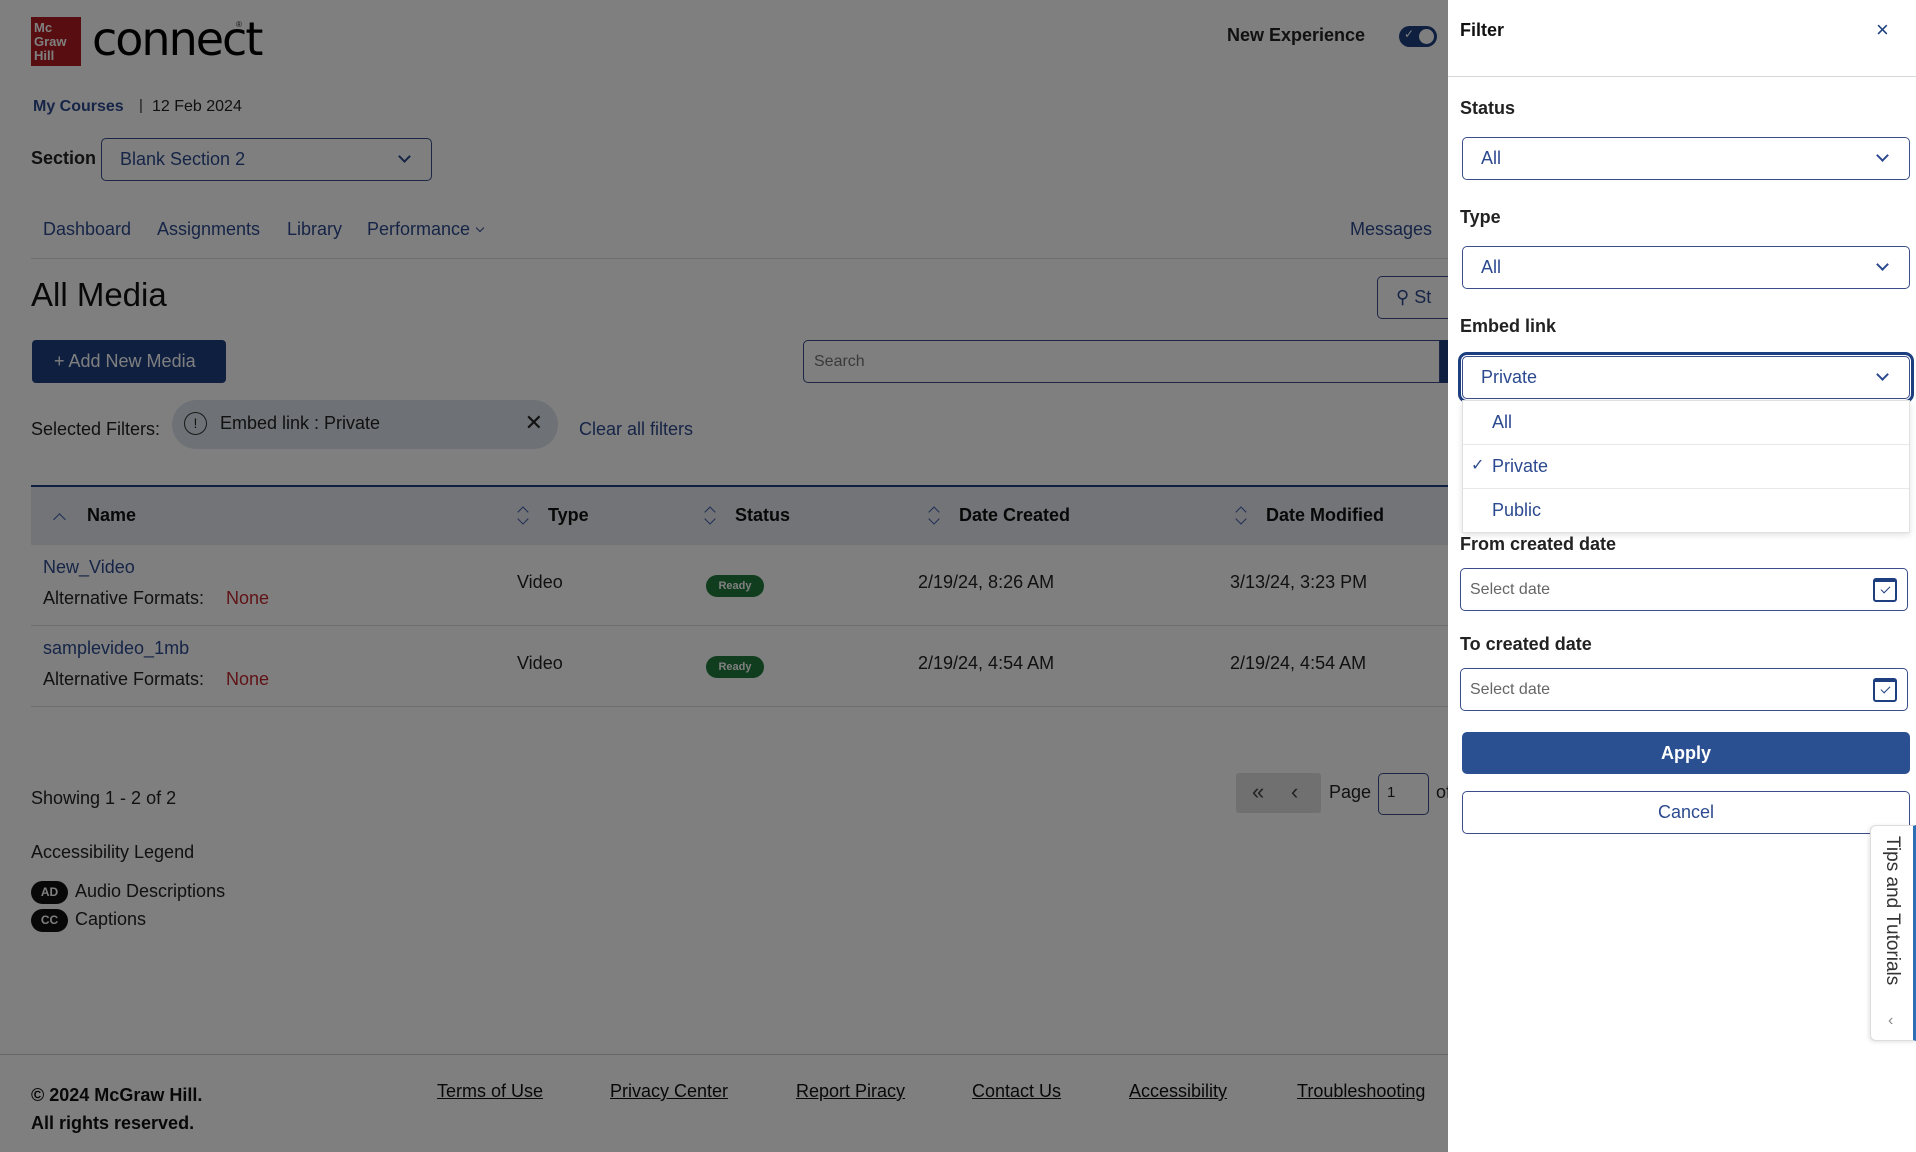  I want to click on apply-button: Apply, so click(1686, 753).